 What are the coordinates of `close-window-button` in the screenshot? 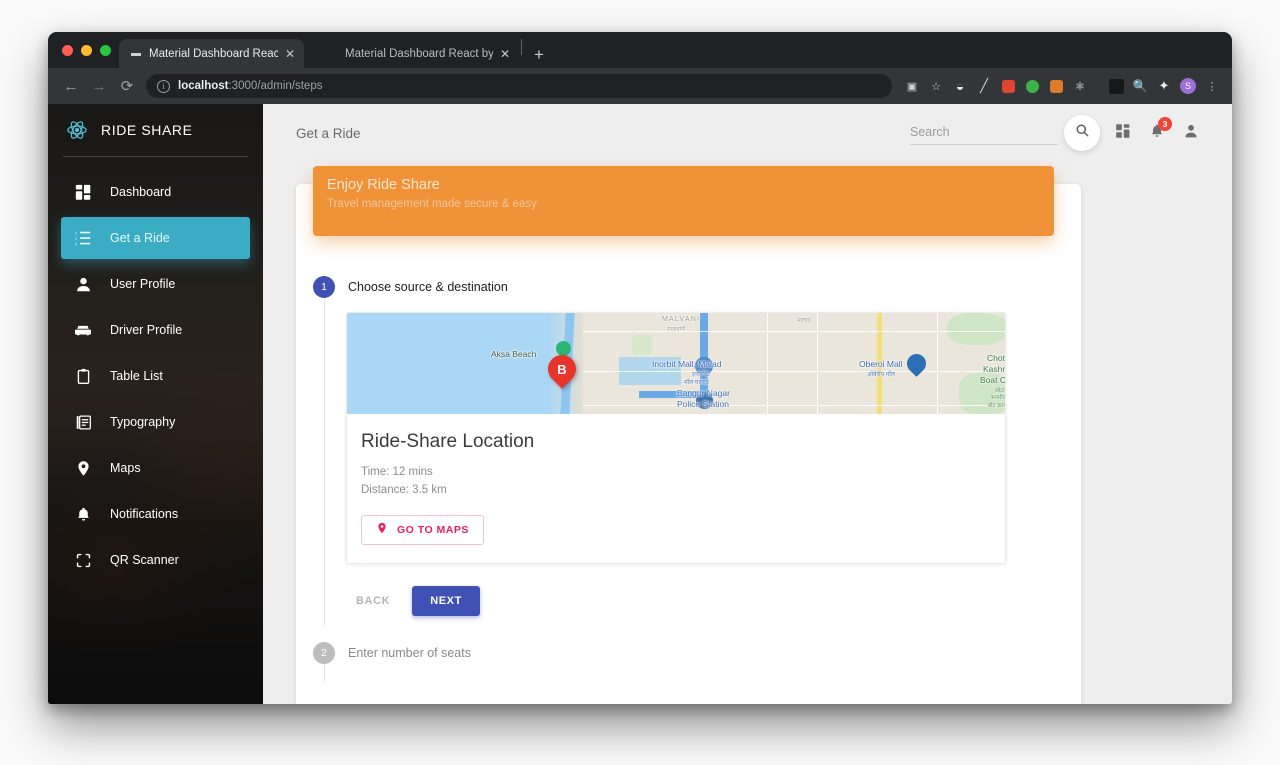 It's located at (67, 50).